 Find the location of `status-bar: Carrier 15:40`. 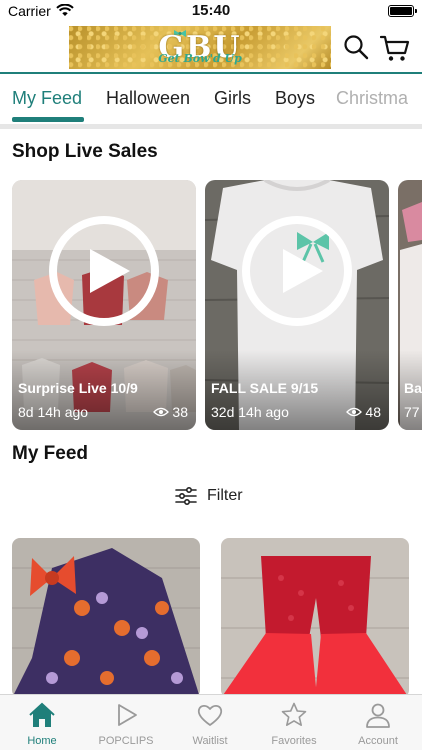

status-bar: Carrier 15:40 is located at coordinates (211, 11).